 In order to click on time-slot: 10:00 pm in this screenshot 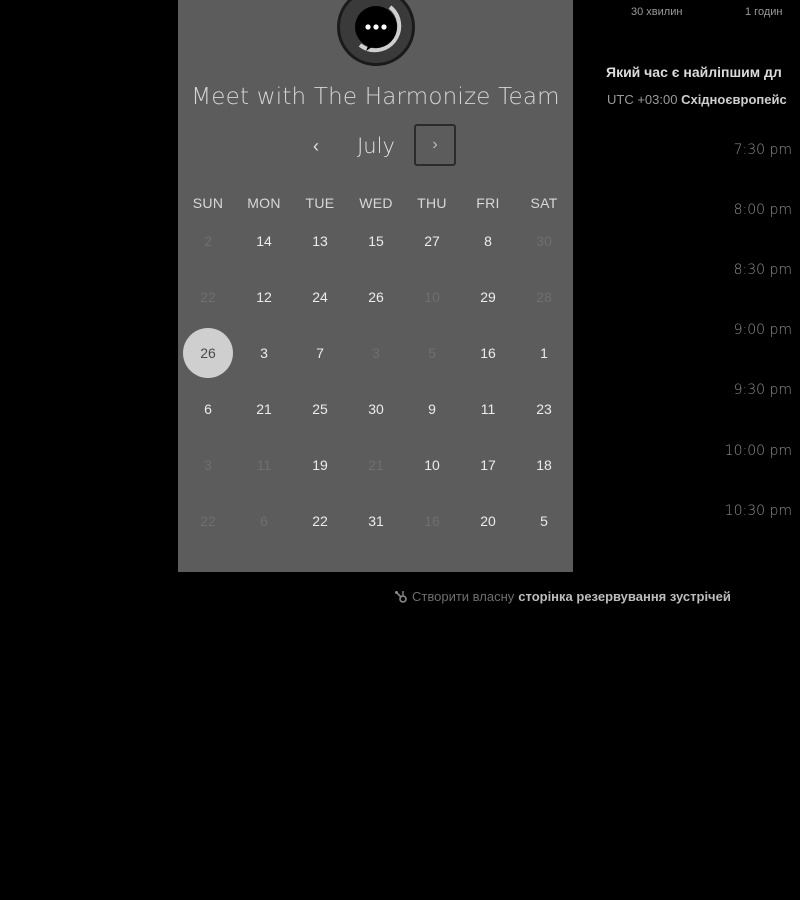, I will do `click(758, 451)`.